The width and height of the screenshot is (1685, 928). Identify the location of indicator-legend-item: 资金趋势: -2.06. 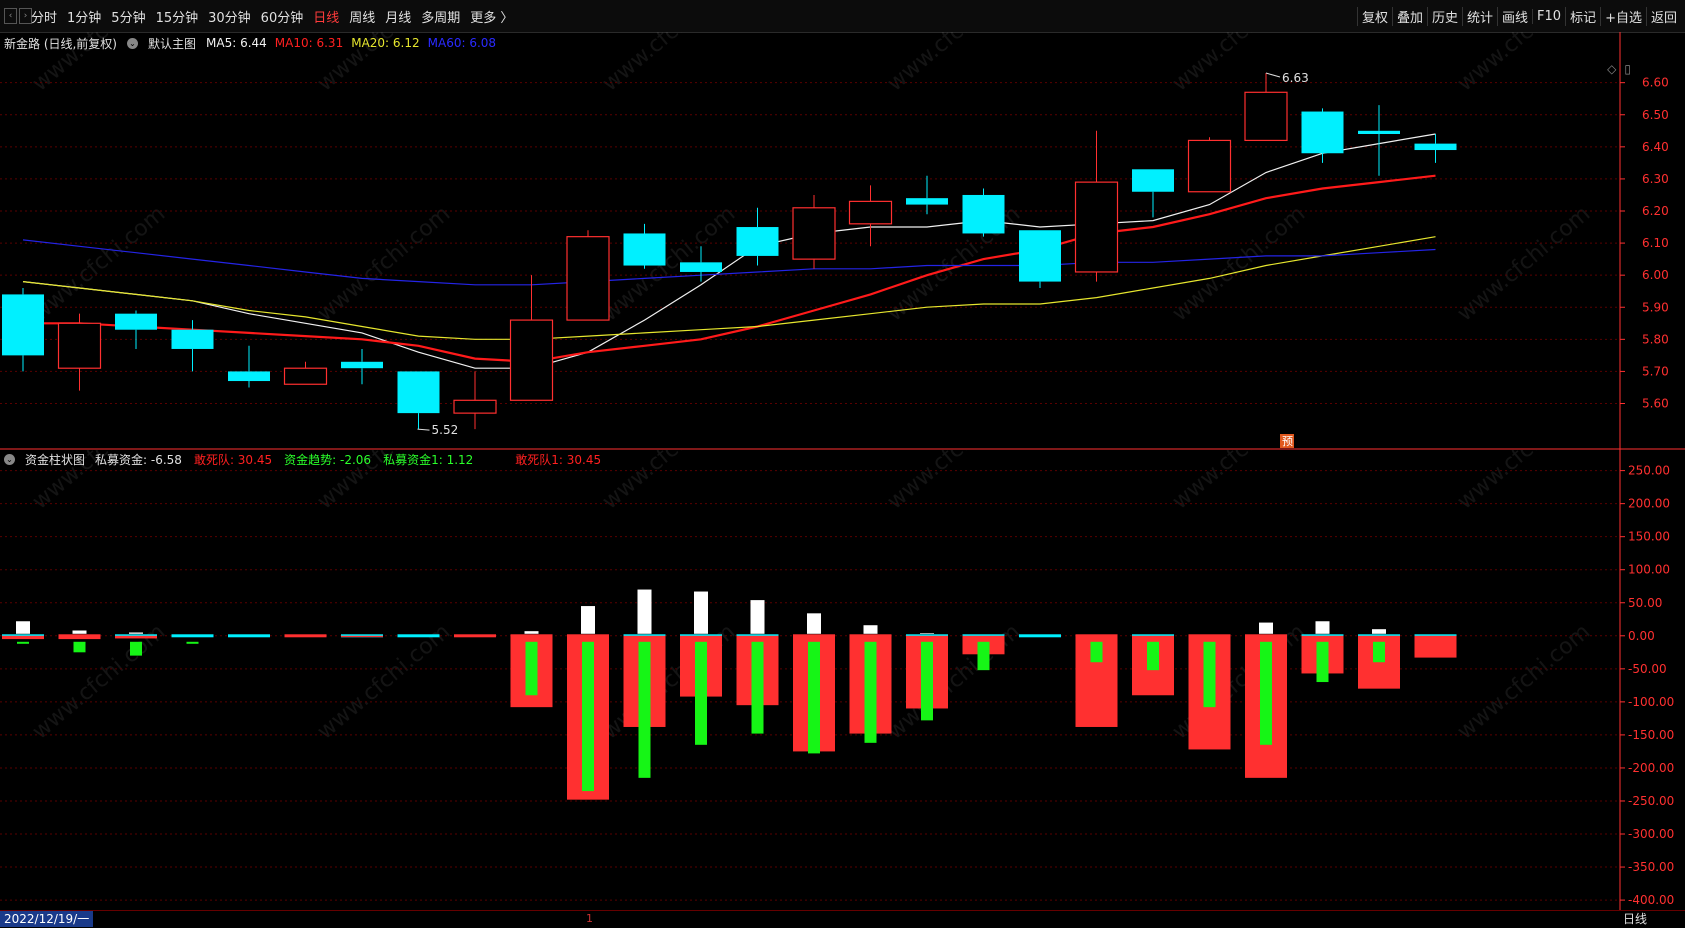
(328, 459).